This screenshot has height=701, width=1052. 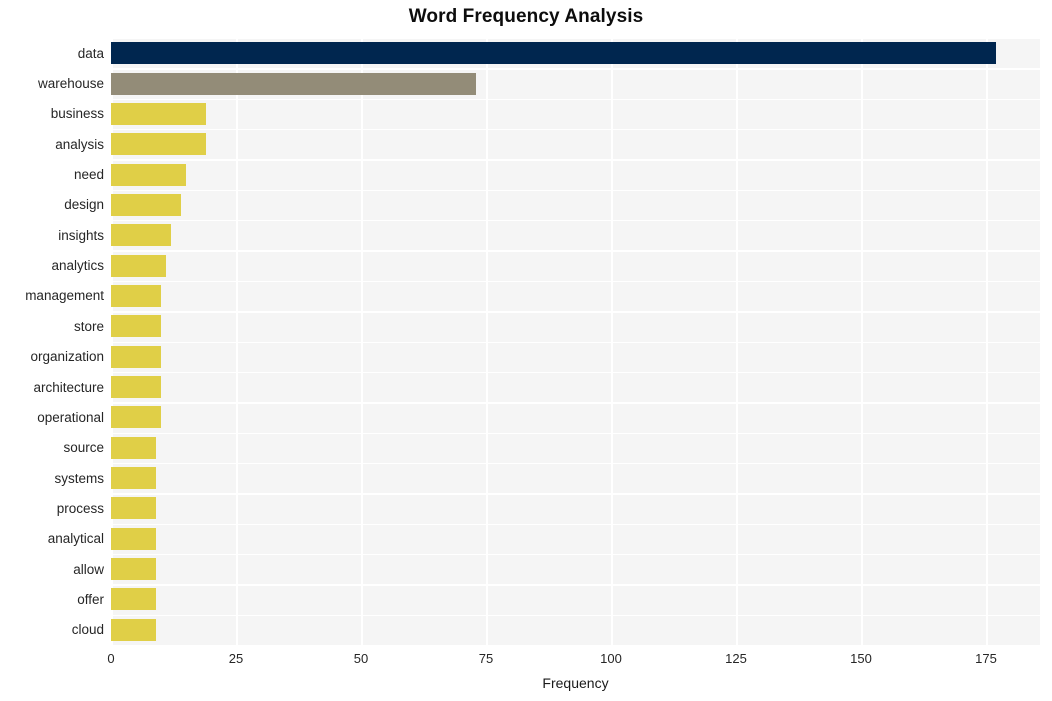 I want to click on x-axis-title: Frequency, so click(x=575, y=683).